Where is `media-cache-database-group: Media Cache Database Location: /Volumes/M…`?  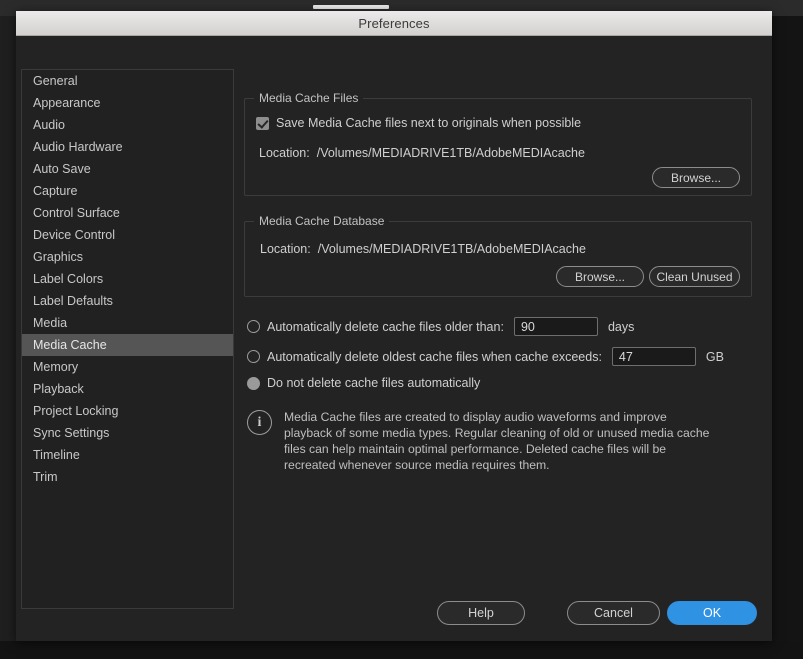
media-cache-database-group: Media Cache Database Location: /Volumes/M… is located at coordinates (498, 255).